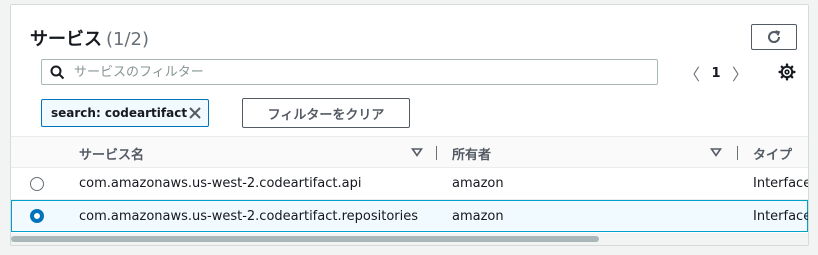 The height and width of the screenshot is (255, 818). Describe the element at coordinates (66, 39) in the screenshot. I see `title-text: サービス` at that location.